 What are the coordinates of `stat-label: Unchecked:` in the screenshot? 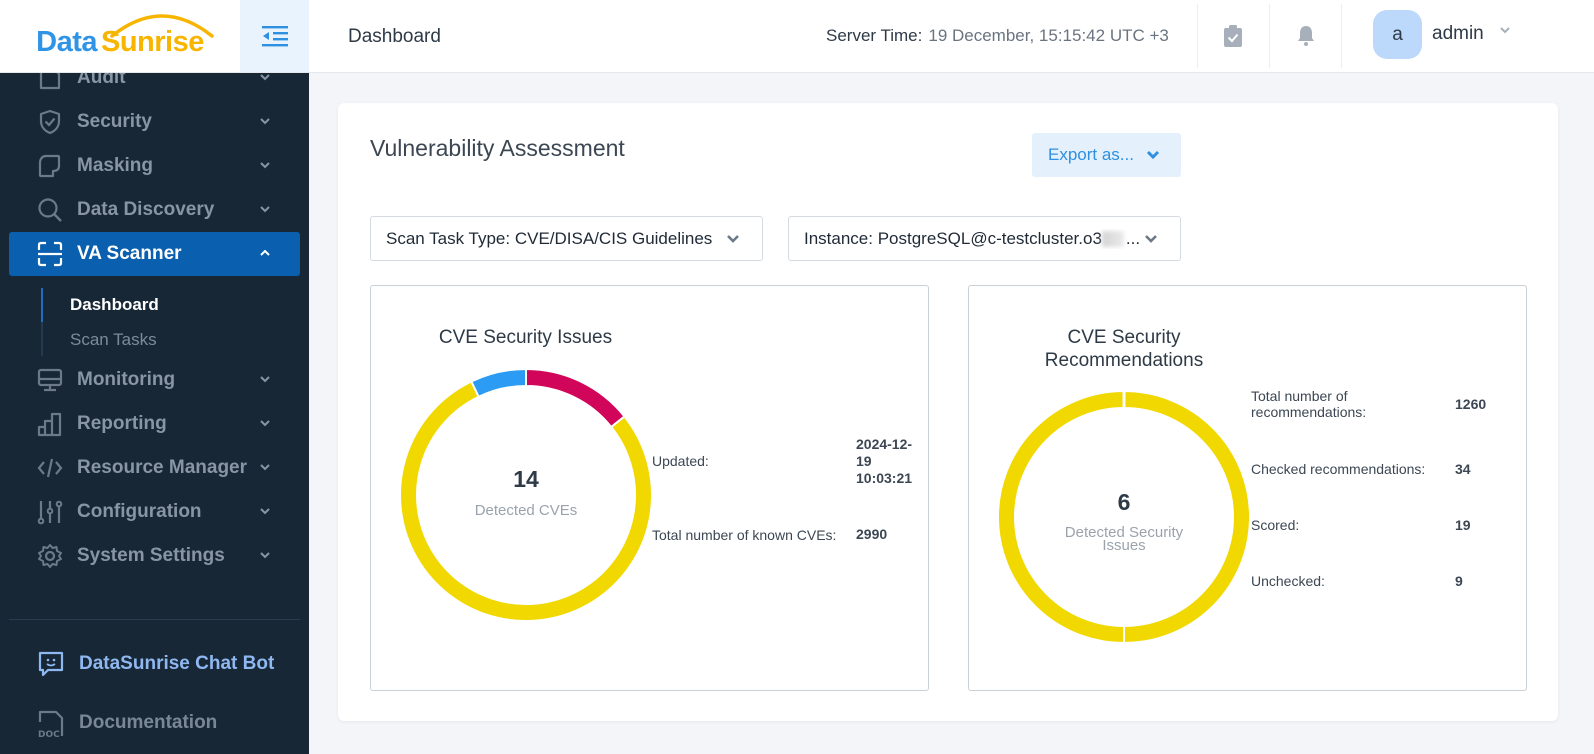 It's located at (1288, 581).